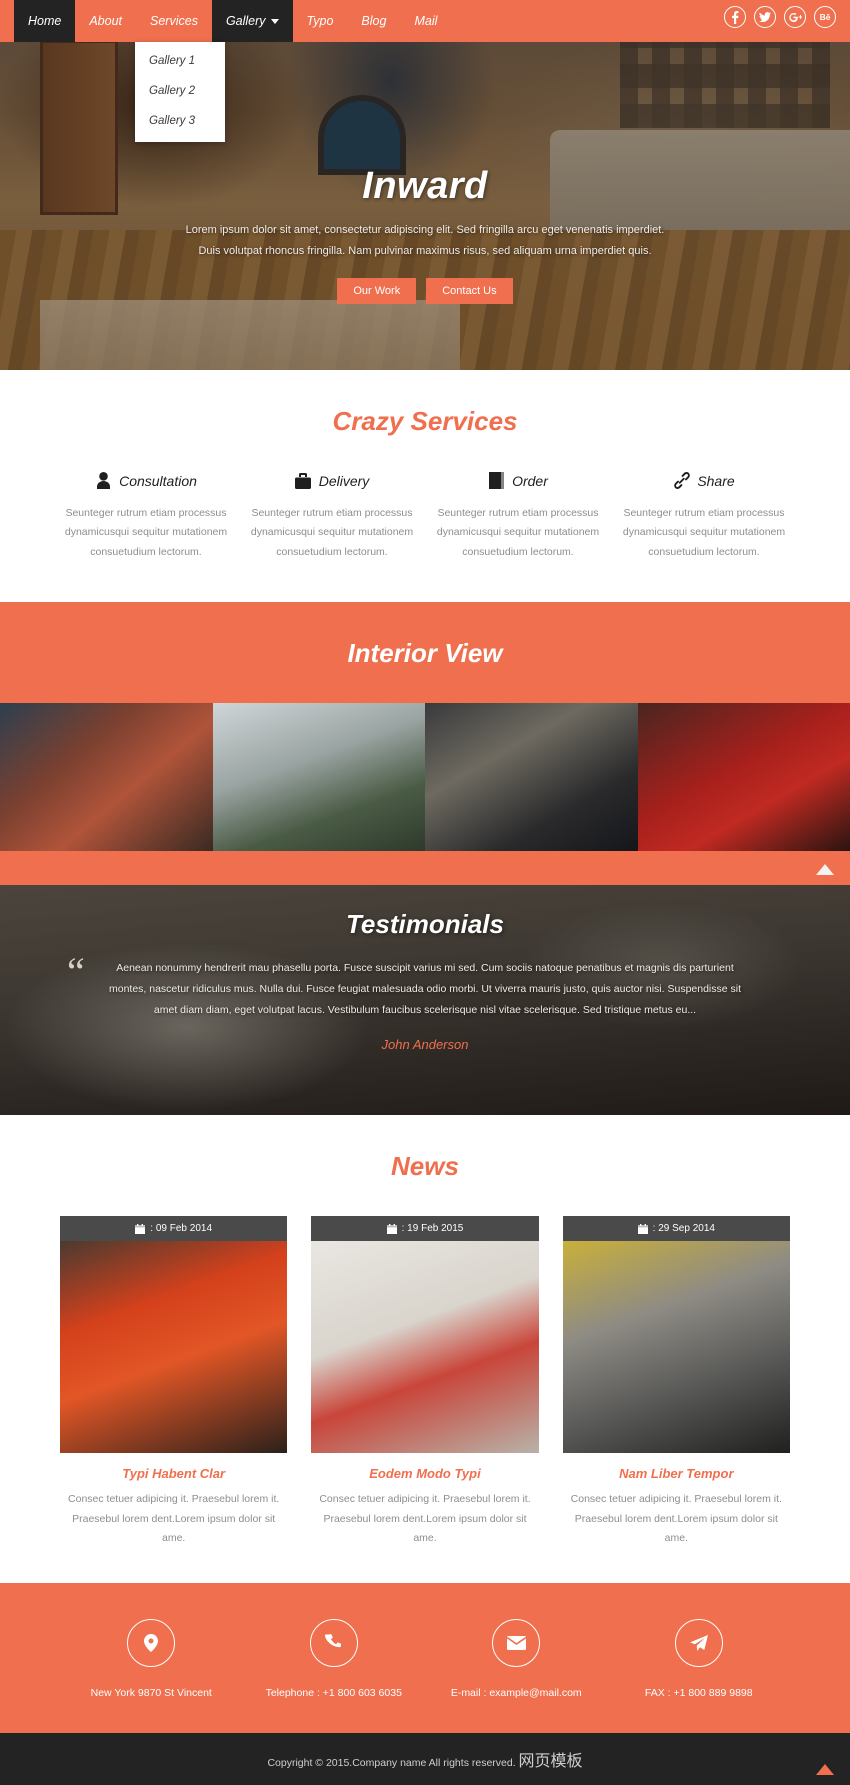 Image resolution: width=850 pixels, height=1785 pixels. I want to click on nav-item-label: Services, so click(174, 21).